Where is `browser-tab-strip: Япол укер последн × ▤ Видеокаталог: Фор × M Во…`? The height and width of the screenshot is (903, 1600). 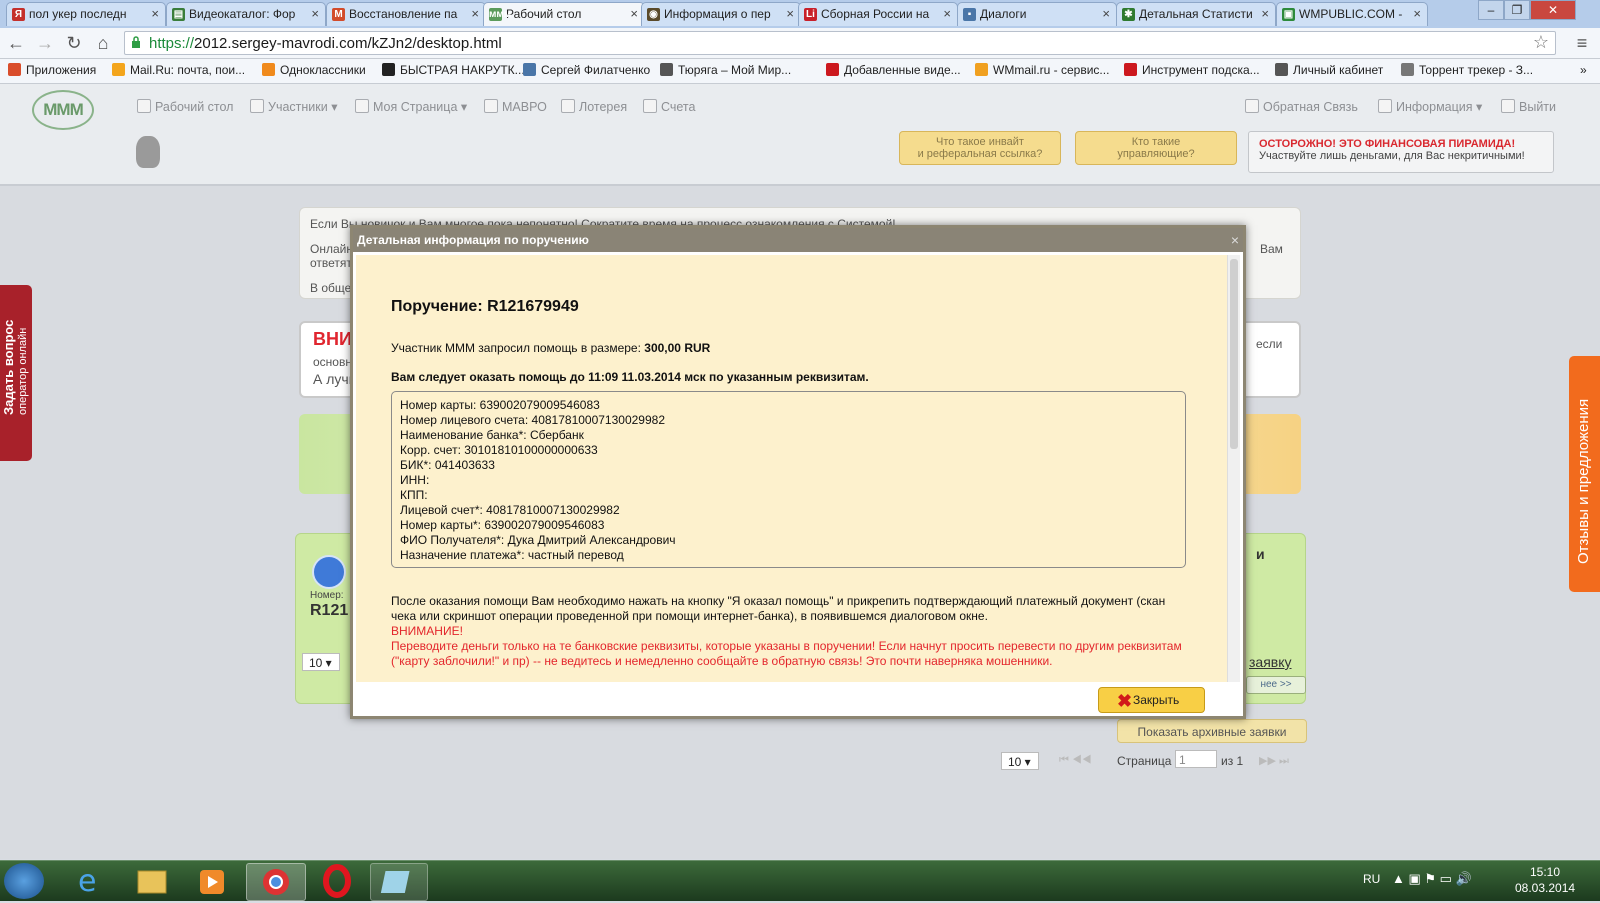
browser-tab-strip: Япол укер последн × ▤ Видеокаталог: Фор × M Во… is located at coordinates (800, 14).